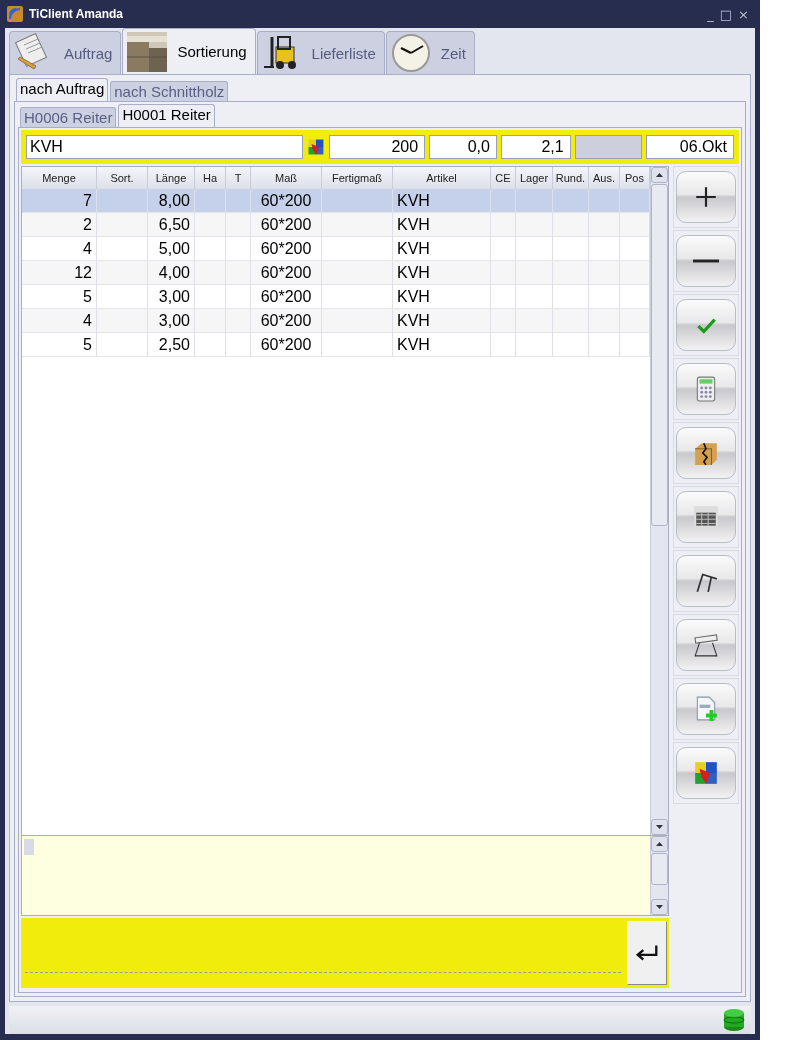  I want to click on measuring-icon, so click(706, 645).